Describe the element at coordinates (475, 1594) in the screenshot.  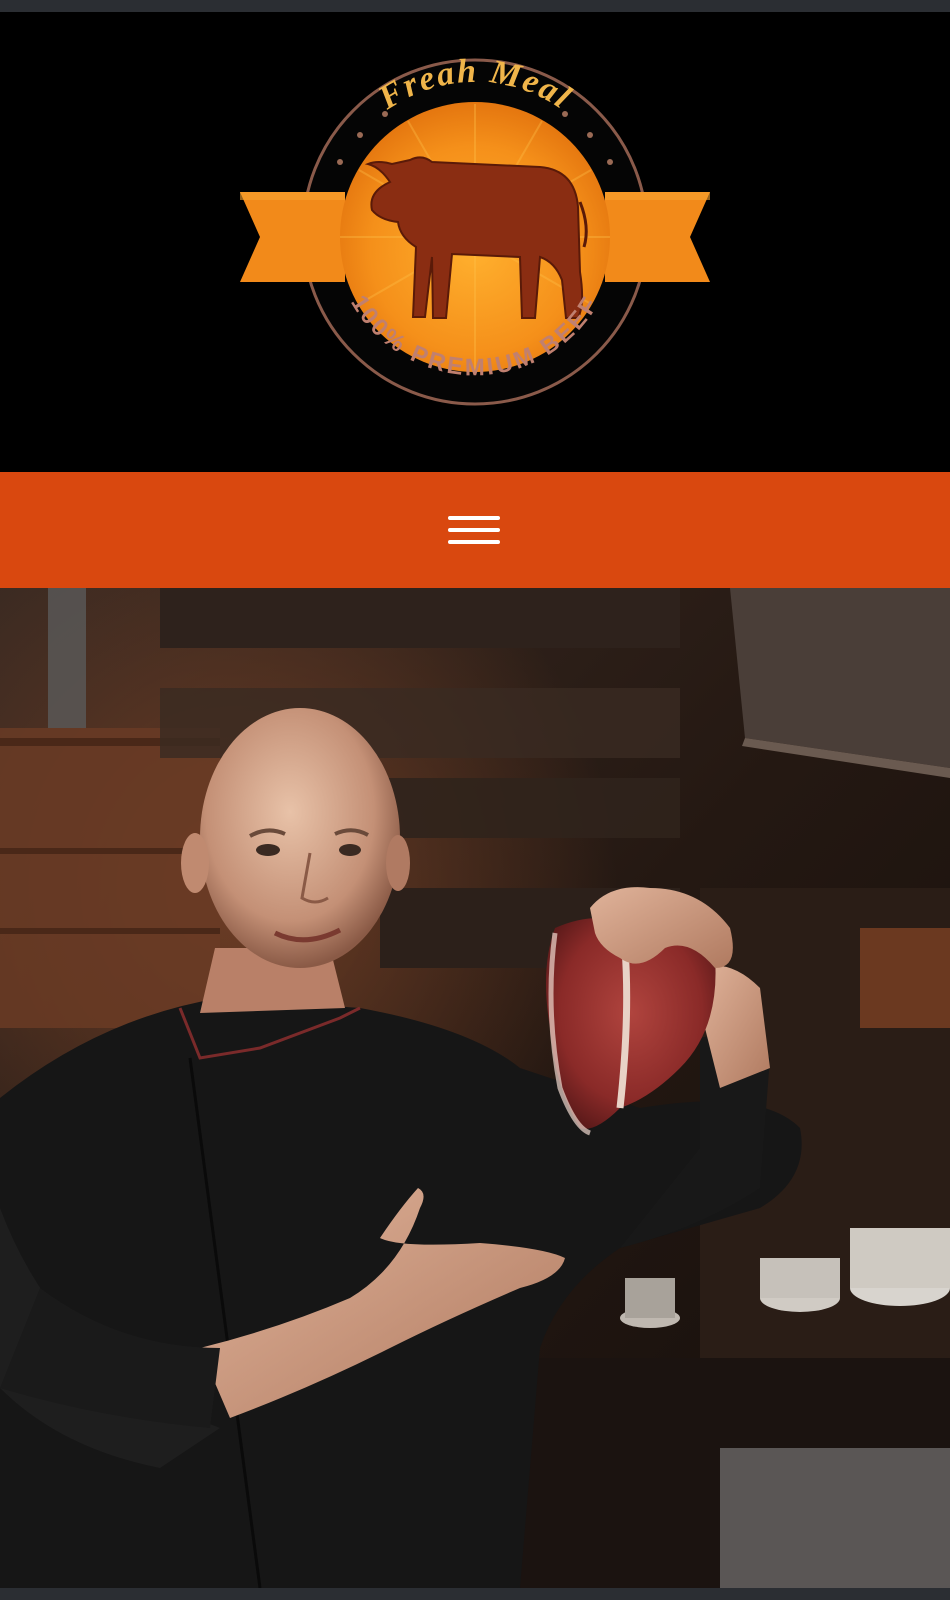
I see `bottom-strip` at that location.